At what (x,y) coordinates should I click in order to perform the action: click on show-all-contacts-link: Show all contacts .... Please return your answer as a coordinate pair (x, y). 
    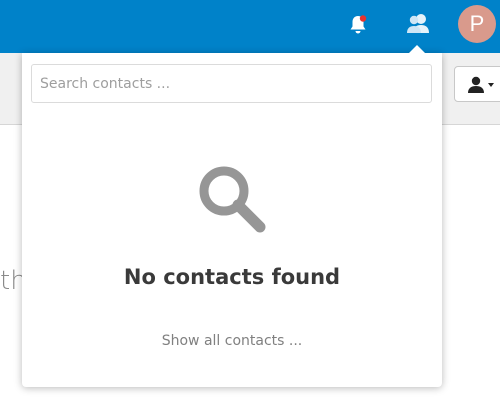
    Looking at the image, I should click on (232, 341).